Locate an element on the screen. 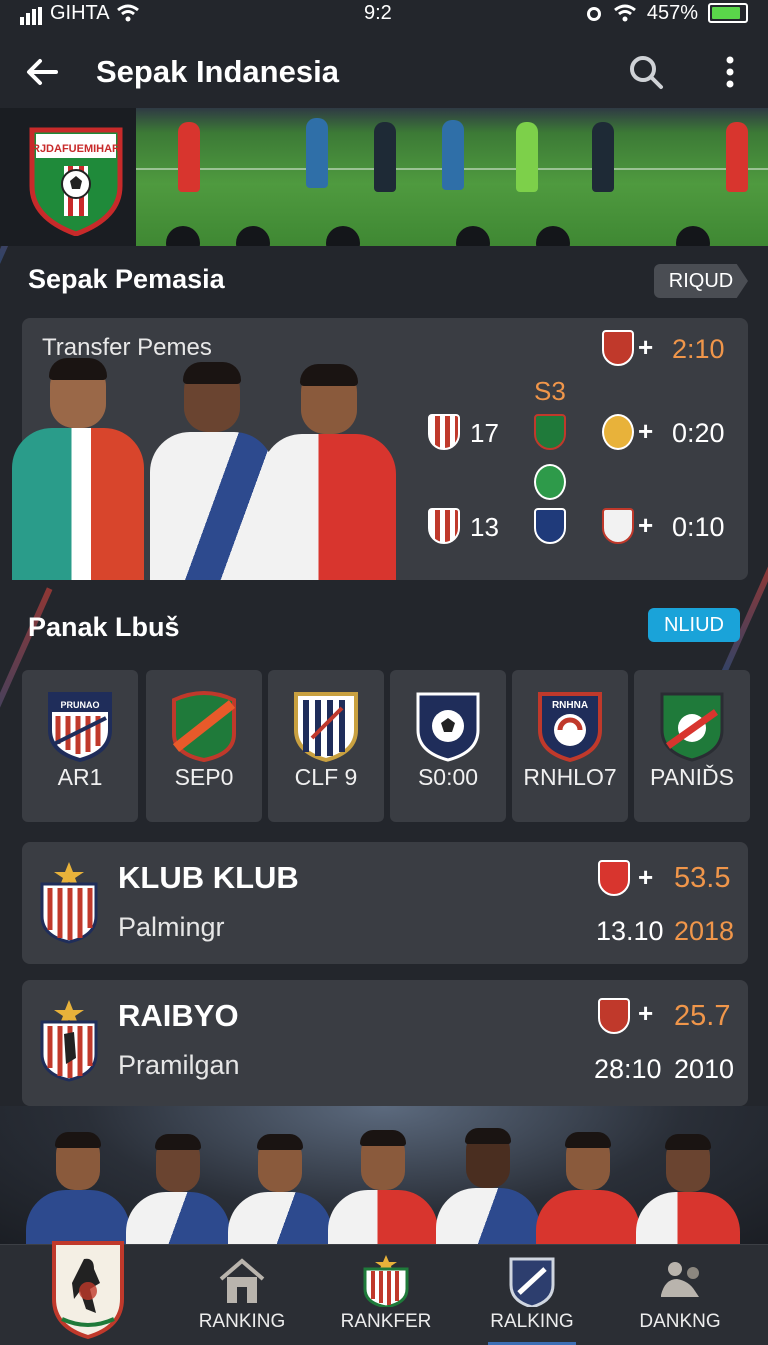 Image resolution: width=768 pixels, height=1345 pixels. shield-icon is located at coordinates (532, 1282).